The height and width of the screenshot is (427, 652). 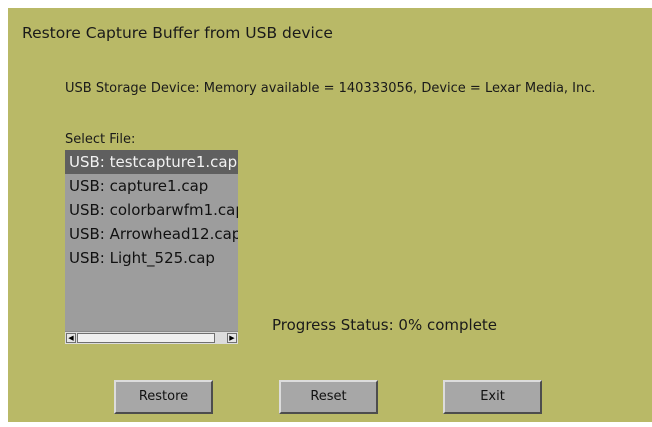 What do you see at coordinates (151, 234) in the screenshot?
I see `file-item: USB: Arrowhead12.cap` at bounding box center [151, 234].